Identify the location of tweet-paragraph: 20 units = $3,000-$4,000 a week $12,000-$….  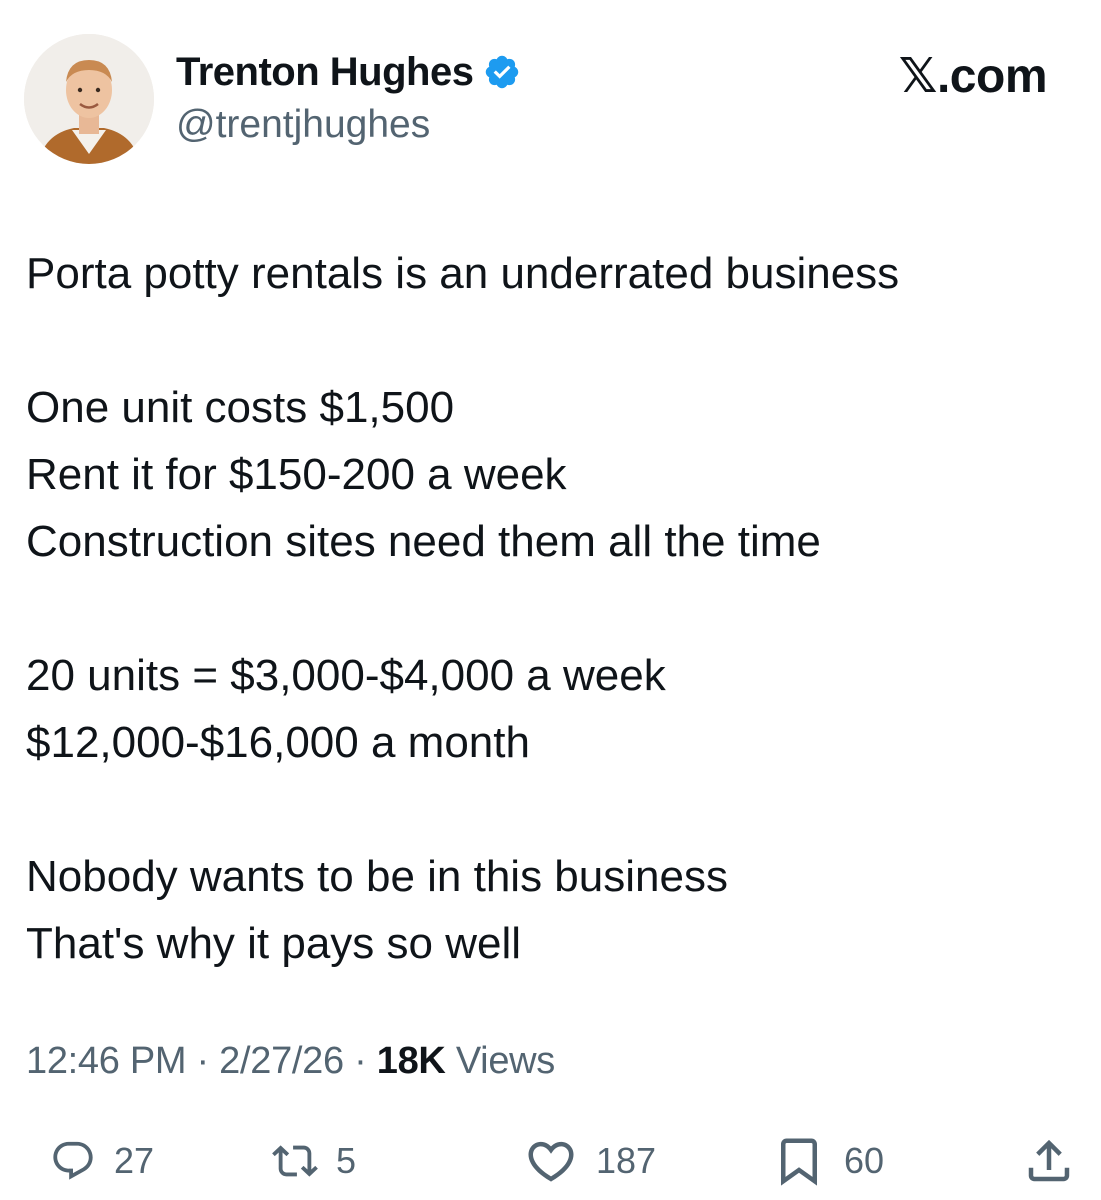
(551, 709).